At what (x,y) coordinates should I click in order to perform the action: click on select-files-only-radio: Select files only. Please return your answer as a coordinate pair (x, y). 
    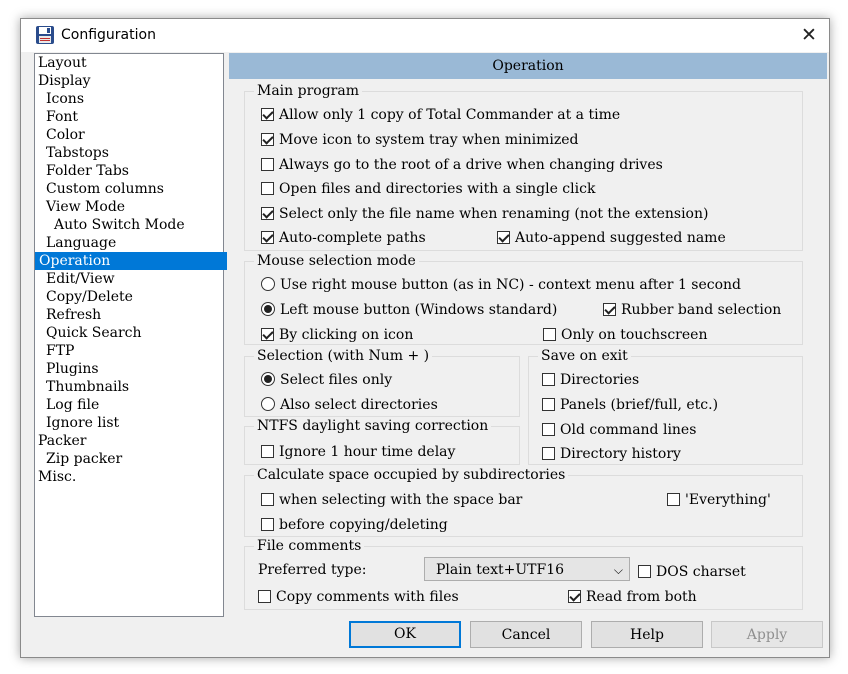
    Looking at the image, I should click on (326, 380).